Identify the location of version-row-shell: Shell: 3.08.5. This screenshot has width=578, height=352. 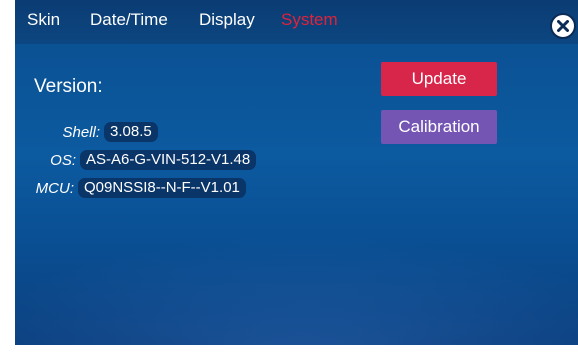
(185, 132).